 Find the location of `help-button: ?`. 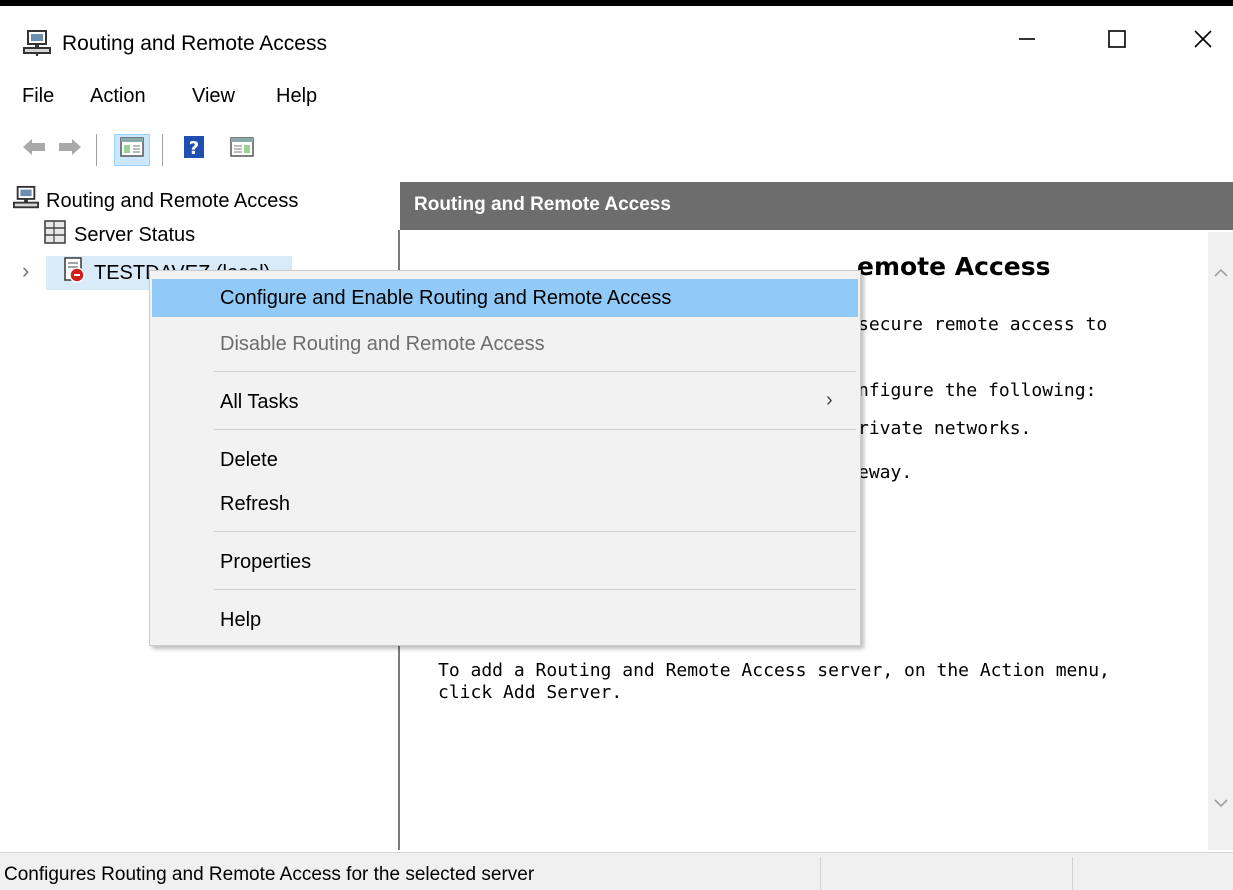

help-button: ? is located at coordinates (194, 150).